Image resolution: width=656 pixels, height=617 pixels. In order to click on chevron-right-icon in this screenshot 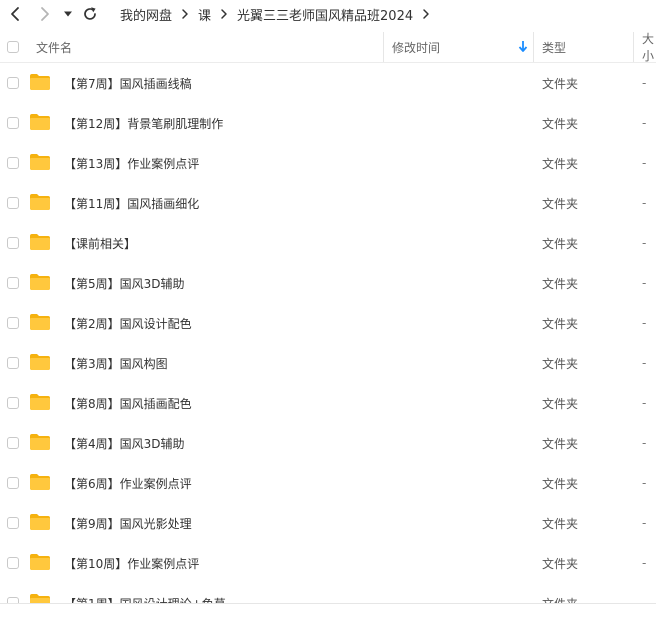, I will do `click(45, 14)`.